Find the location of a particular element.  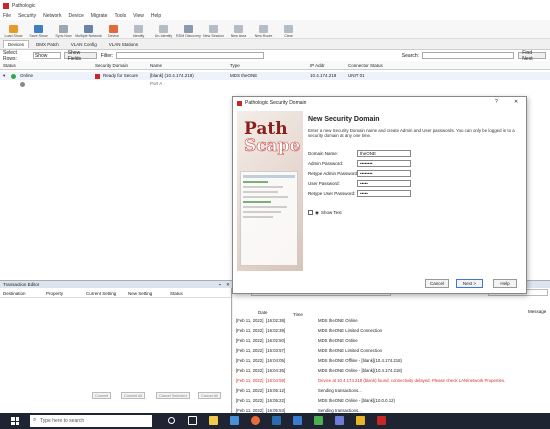

eye-icon: ◉ is located at coordinates (317, 212).